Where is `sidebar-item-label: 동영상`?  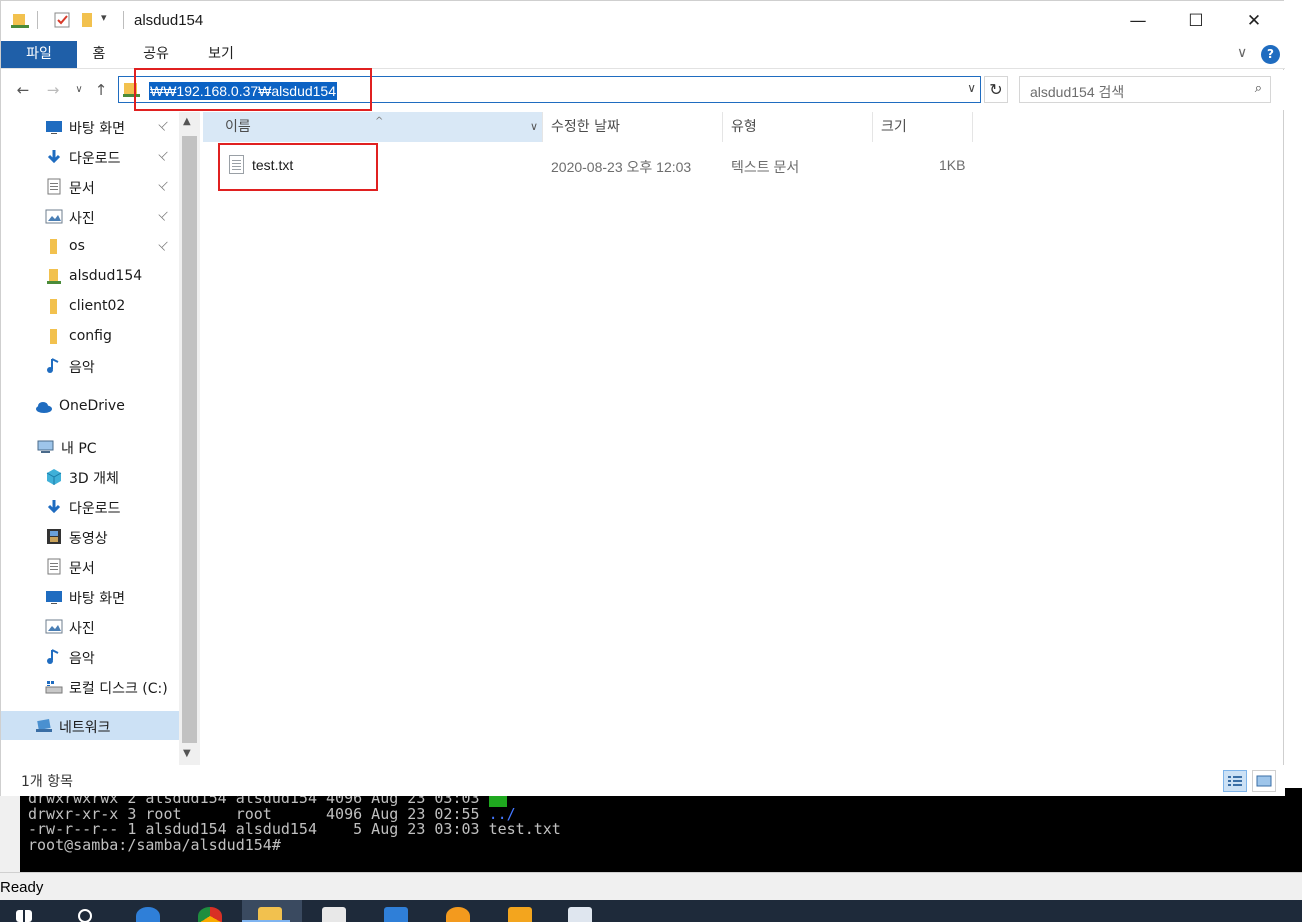
sidebar-item-label: 동영상 is located at coordinates (88, 539).